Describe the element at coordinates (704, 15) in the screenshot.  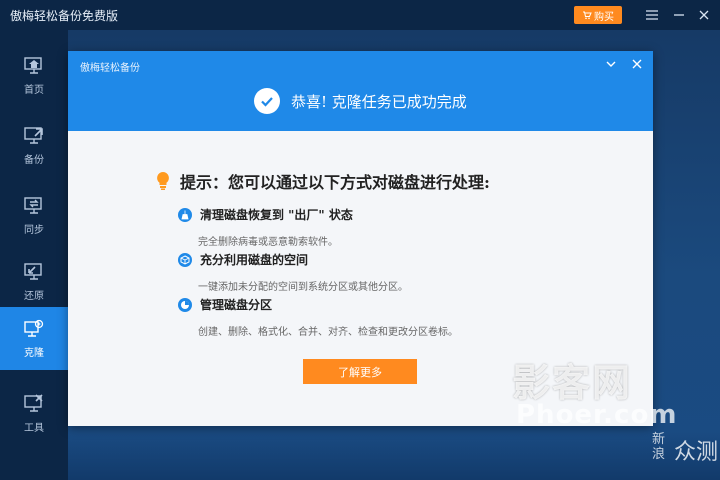
I see `close-icon` at that location.